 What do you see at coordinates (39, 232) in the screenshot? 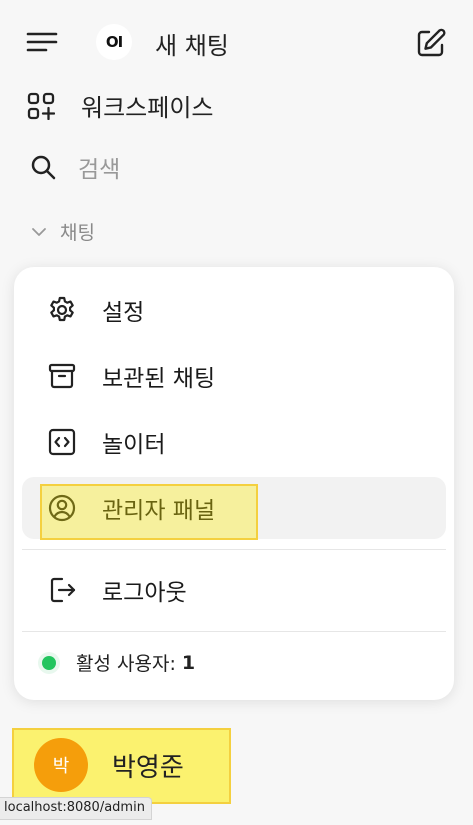
I see `chevron-down-icon` at bounding box center [39, 232].